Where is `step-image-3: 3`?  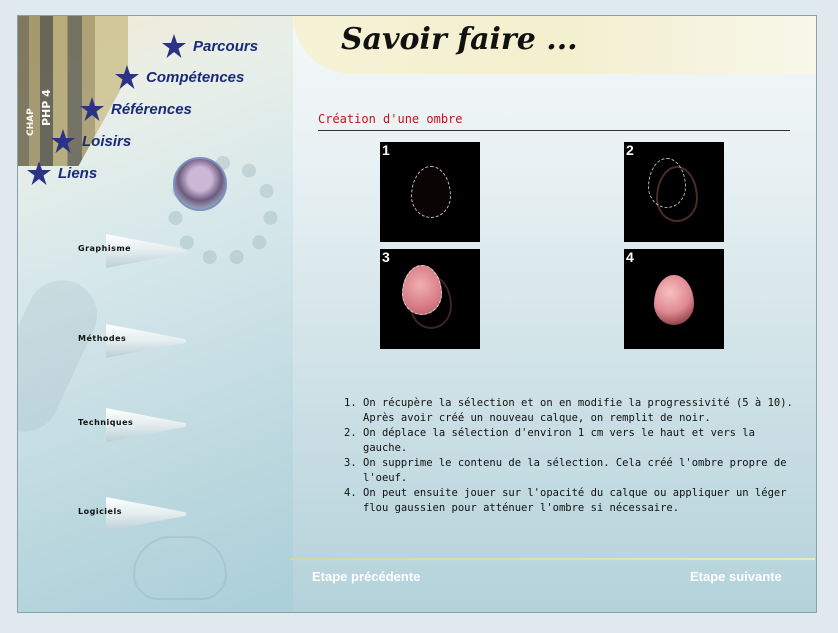 step-image-3: 3 is located at coordinates (430, 299).